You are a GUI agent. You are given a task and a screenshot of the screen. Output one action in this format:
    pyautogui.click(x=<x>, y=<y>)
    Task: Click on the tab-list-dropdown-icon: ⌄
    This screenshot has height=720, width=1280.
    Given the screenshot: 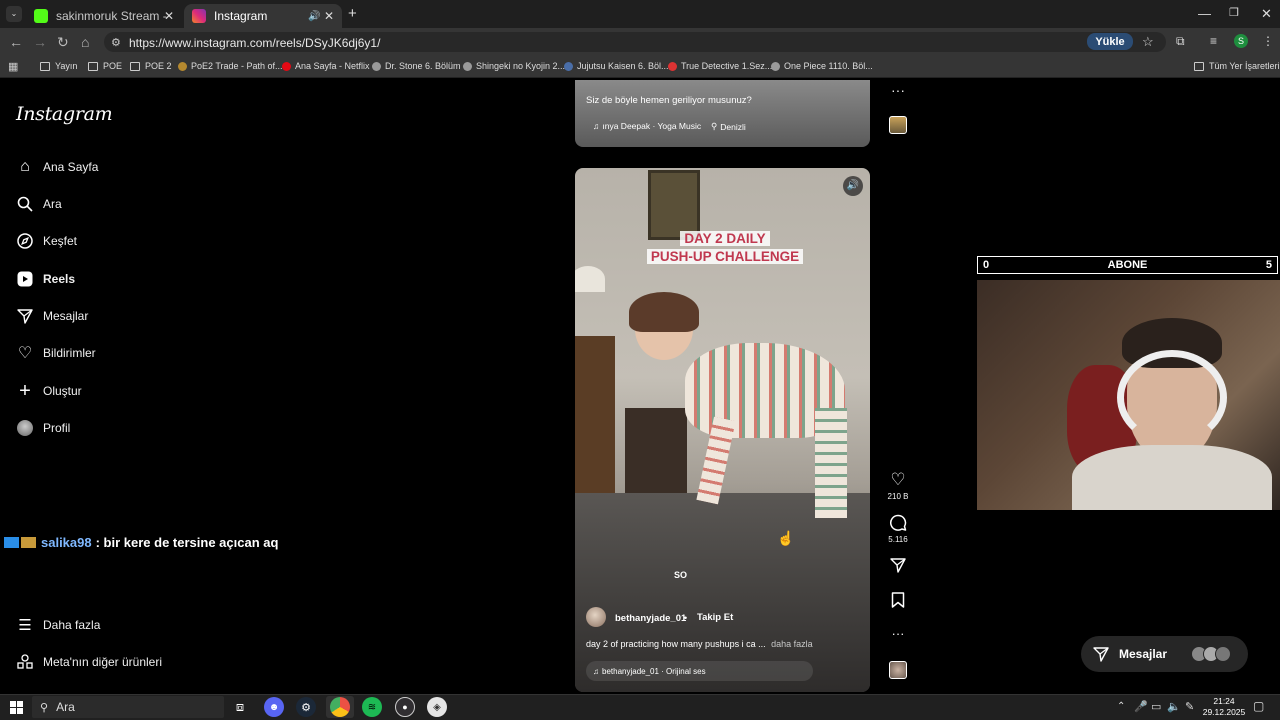 What is the action you would take?
    pyautogui.click(x=14, y=14)
    